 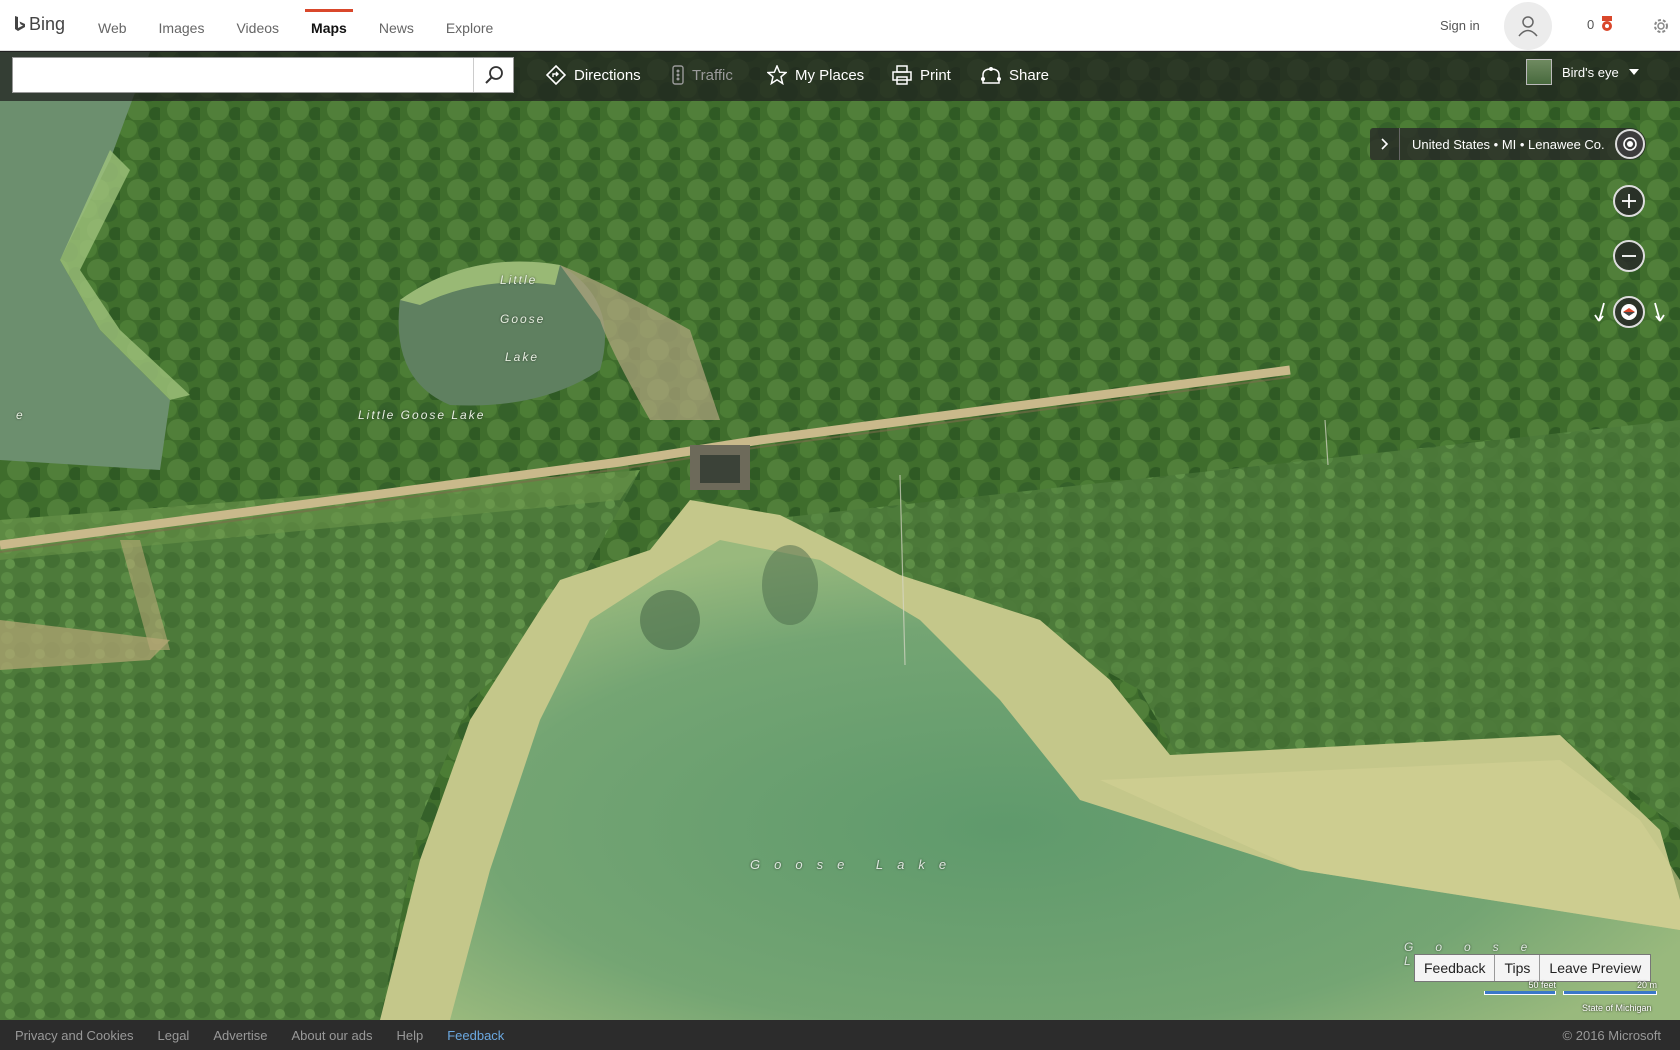 I want to click on avatar, so click(x=1528, y=26).